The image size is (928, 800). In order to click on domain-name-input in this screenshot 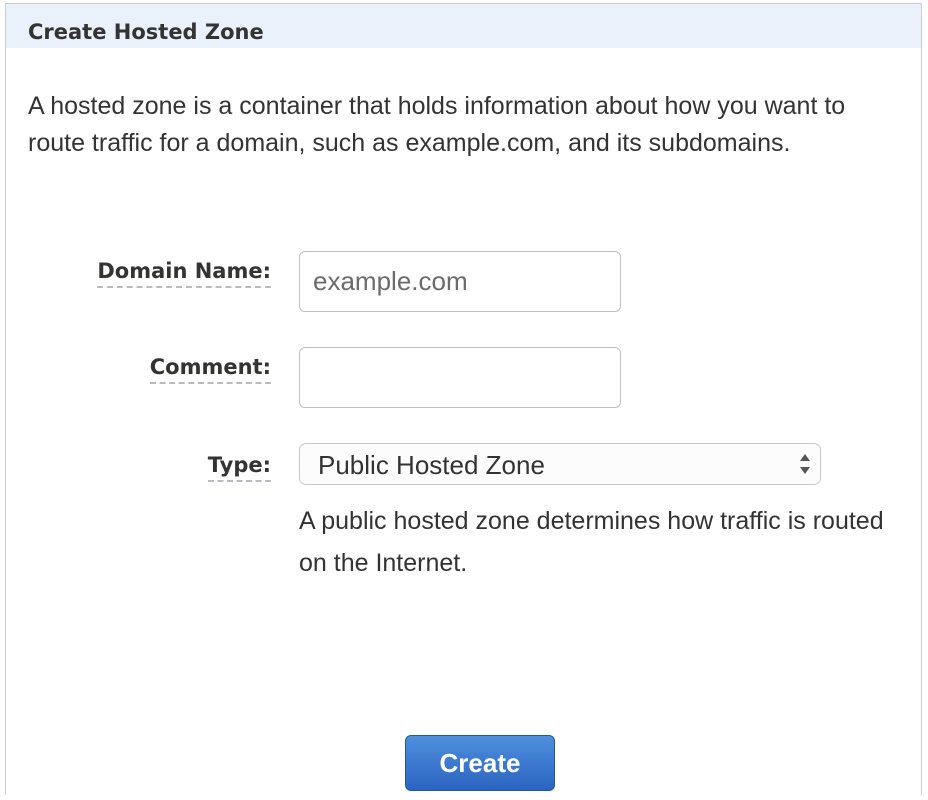, I will do `click(460, 281)`.